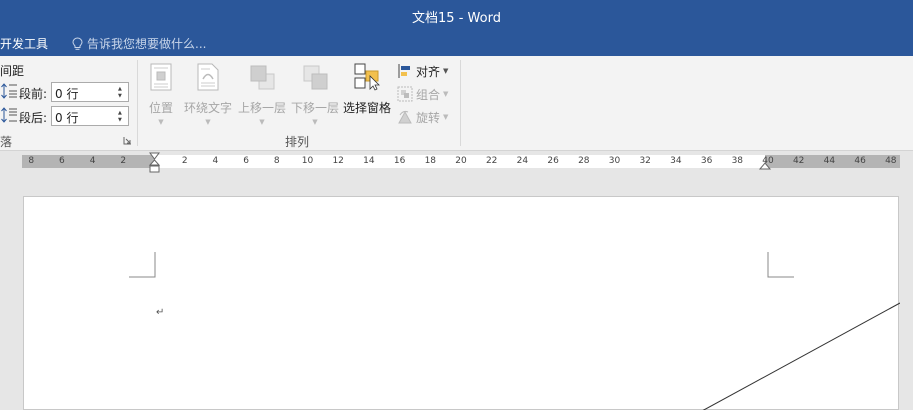  Describe the element at coordinates (645, 161) in the screenshot. I see `ruler-tick-label: 32` at that location.